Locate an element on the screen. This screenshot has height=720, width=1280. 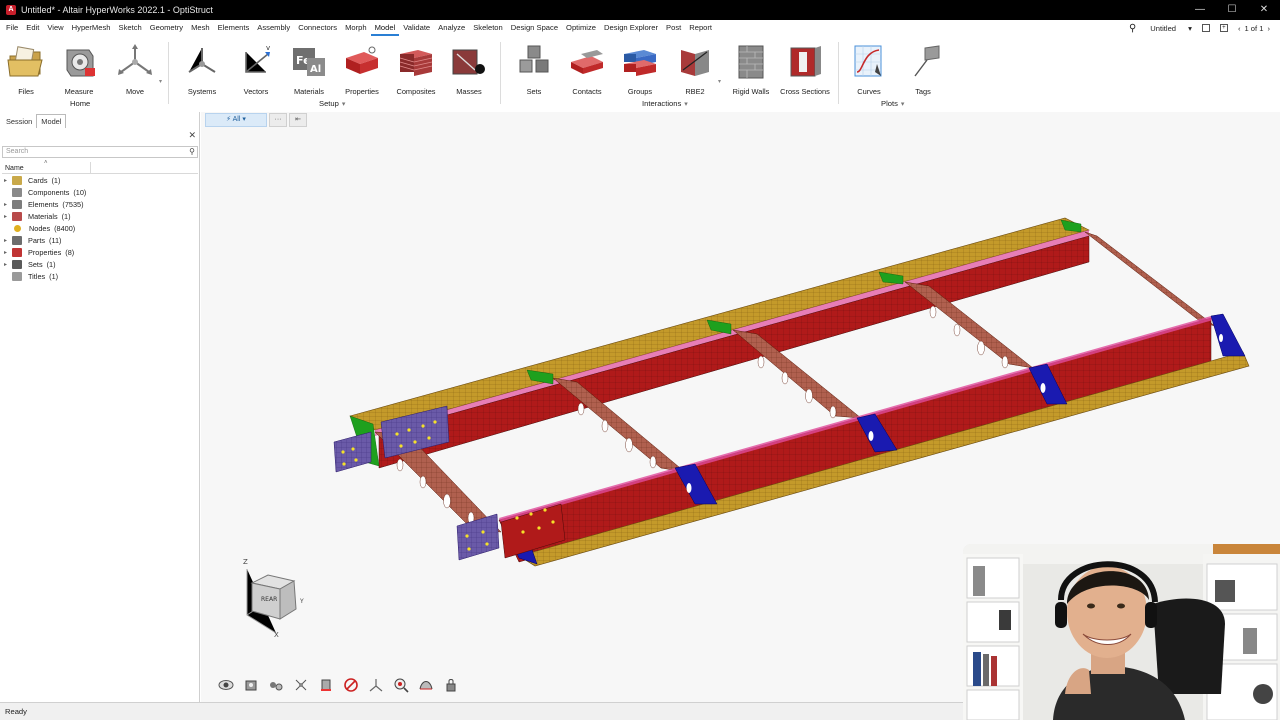
rigid-walls-tool: Rigid Walls is located at coordinates (751, 69).